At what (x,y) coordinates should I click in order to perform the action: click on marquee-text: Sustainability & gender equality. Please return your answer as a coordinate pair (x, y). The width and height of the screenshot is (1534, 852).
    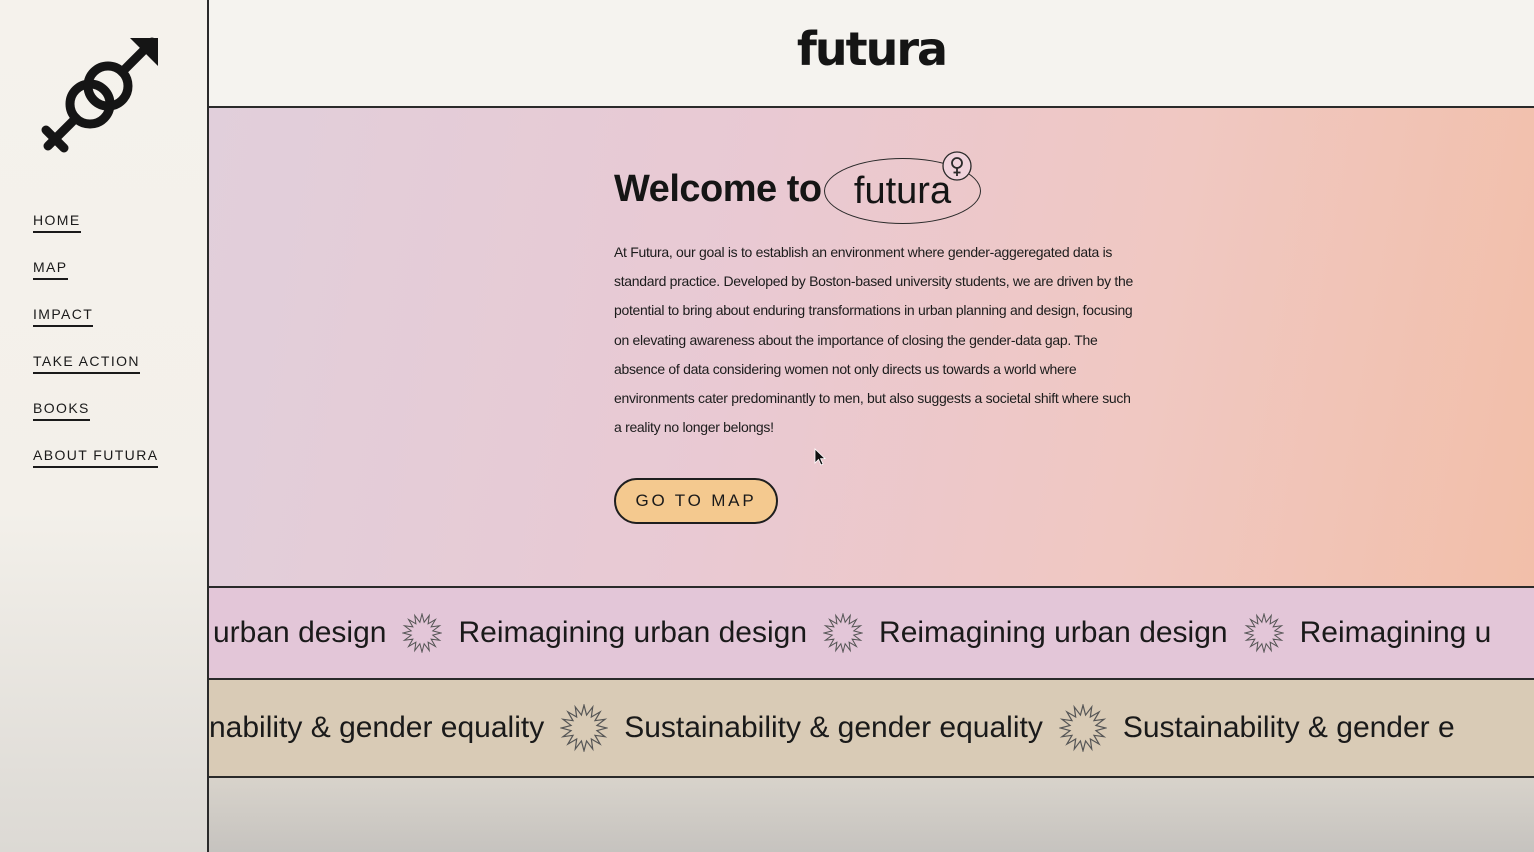
    Looking at the image, I should click on (833, 727).